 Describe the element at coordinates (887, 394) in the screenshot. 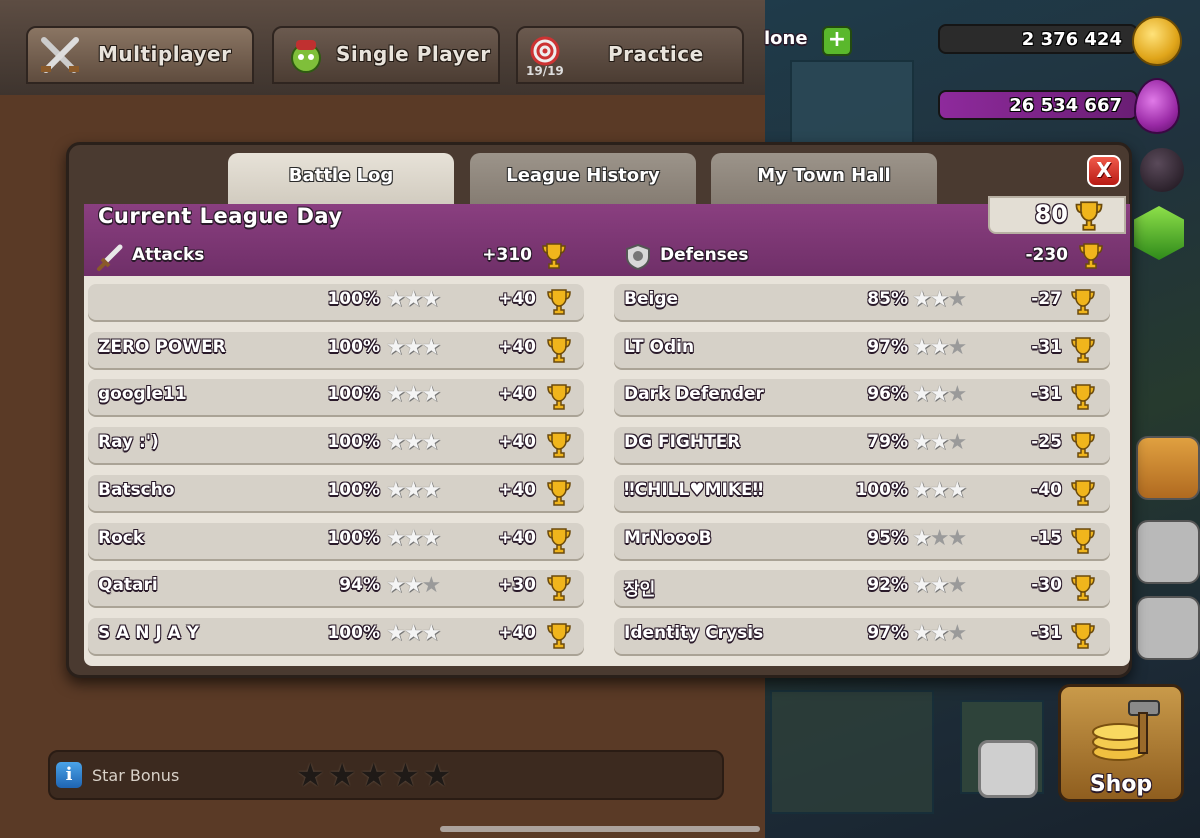

I see `destruction-percent: 96%` at that location.